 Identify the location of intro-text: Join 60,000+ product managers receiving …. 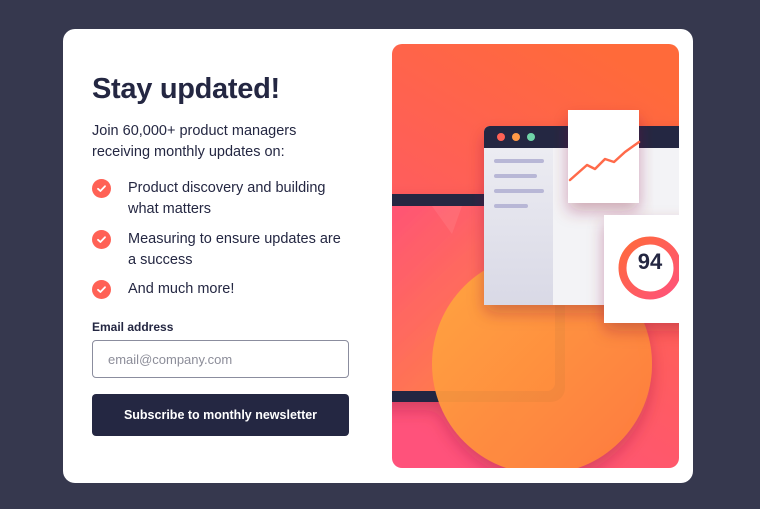
(194, 141).